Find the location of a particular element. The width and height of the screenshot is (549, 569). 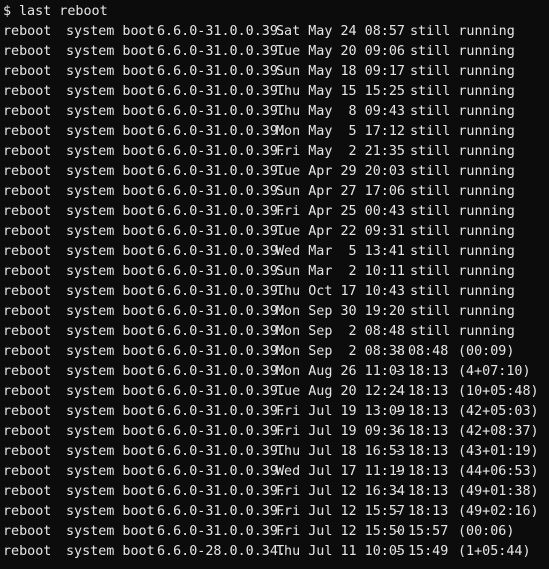

row-date: Thu Oct 17 10:43 is located at coordinates (340, 291).